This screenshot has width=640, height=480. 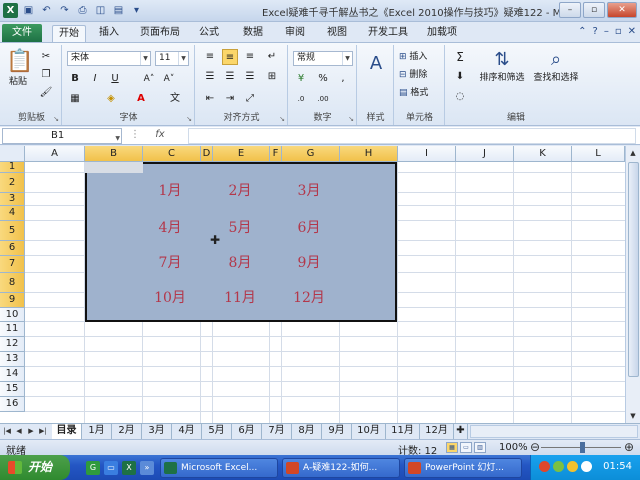 What do you see at coordinates (301, 79) in the screenshot?
I see `currency-icon: ¥` at bounding box center [301, 79].